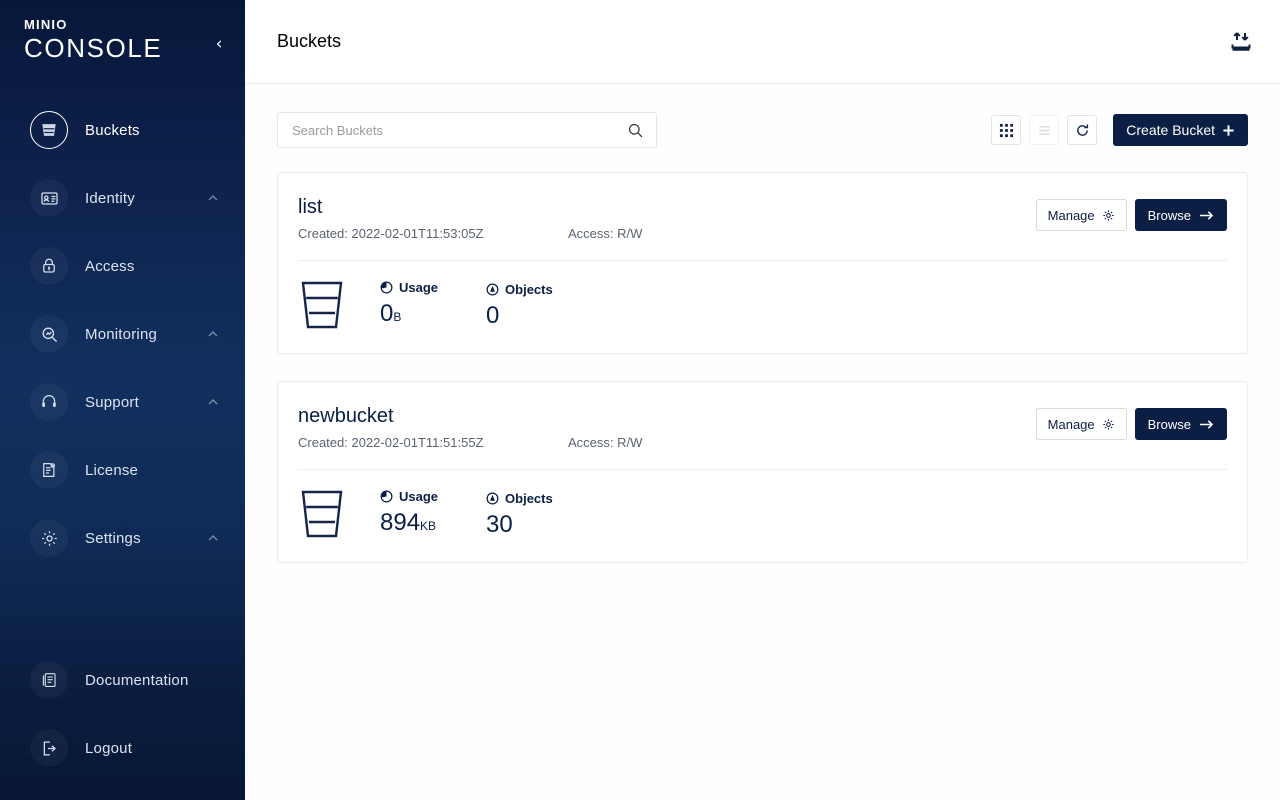 This screenshot has height=800, width=1280. What do you see at coordinates (49, 402) in the screenshot?
I see `support-icon` at bounding box center [49, 402].